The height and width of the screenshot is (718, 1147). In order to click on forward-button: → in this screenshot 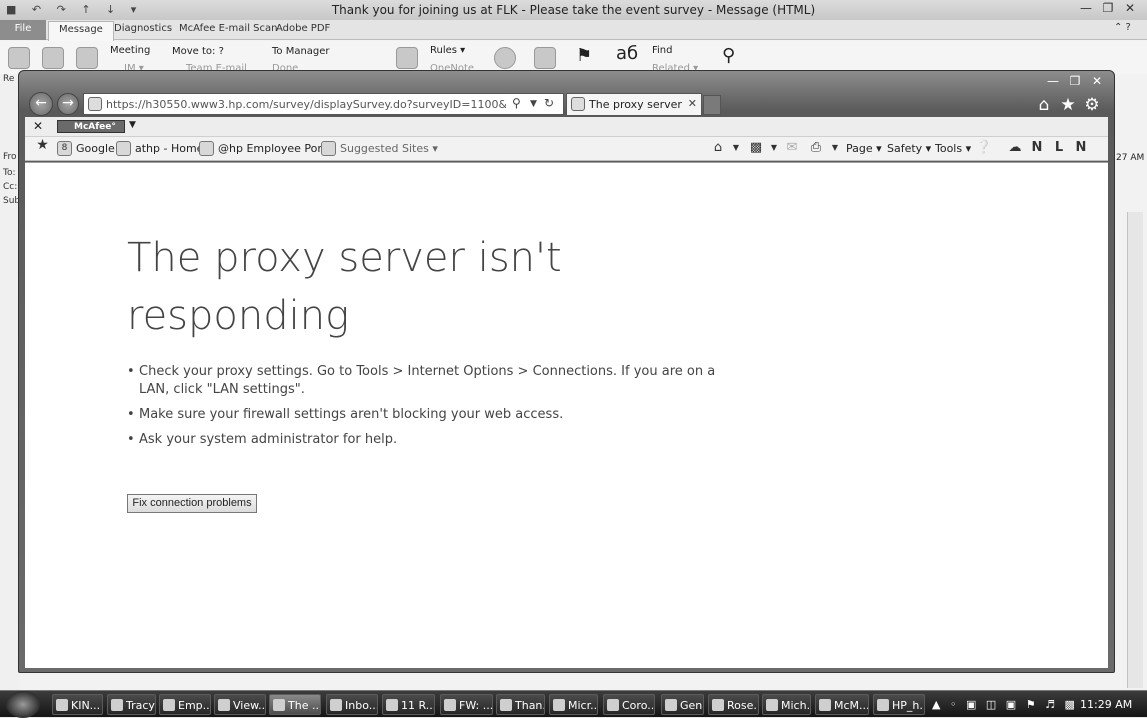, I will do `click(68, 104)`.